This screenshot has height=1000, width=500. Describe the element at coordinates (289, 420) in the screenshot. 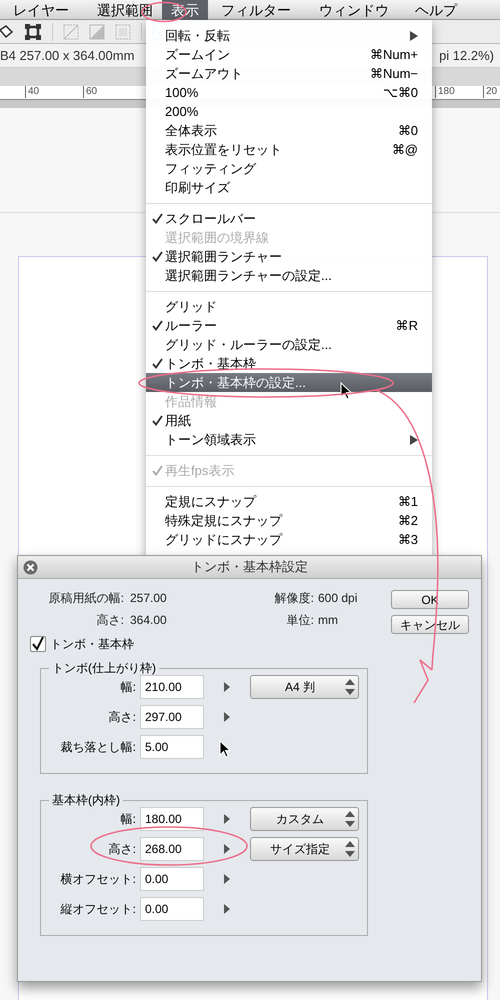

I see `menu-item: 用紙` at that location.